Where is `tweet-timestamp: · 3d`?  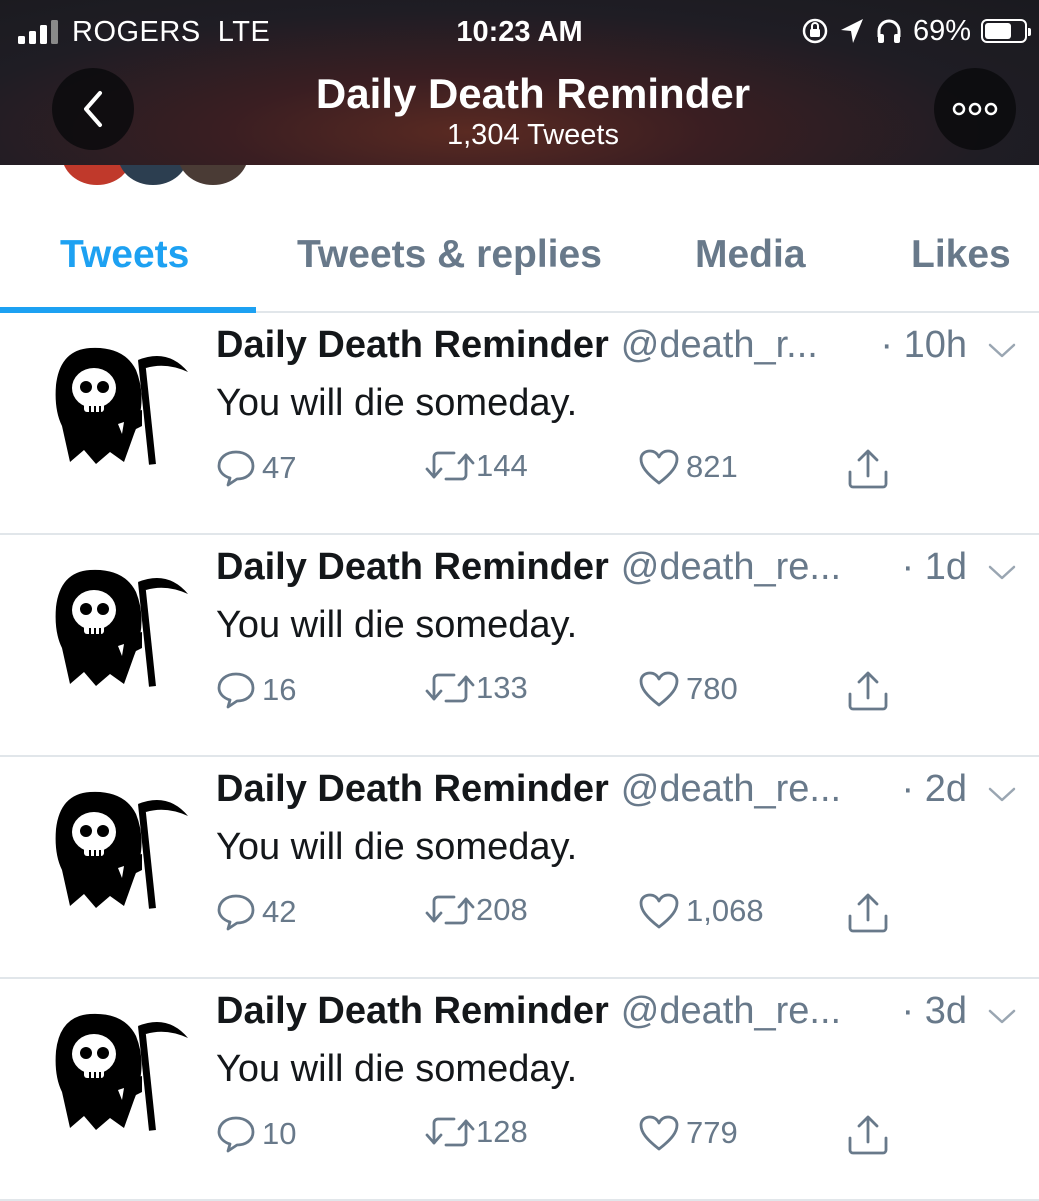 tweet-timestamp: · 3d is located at coordinates (934, 1011).